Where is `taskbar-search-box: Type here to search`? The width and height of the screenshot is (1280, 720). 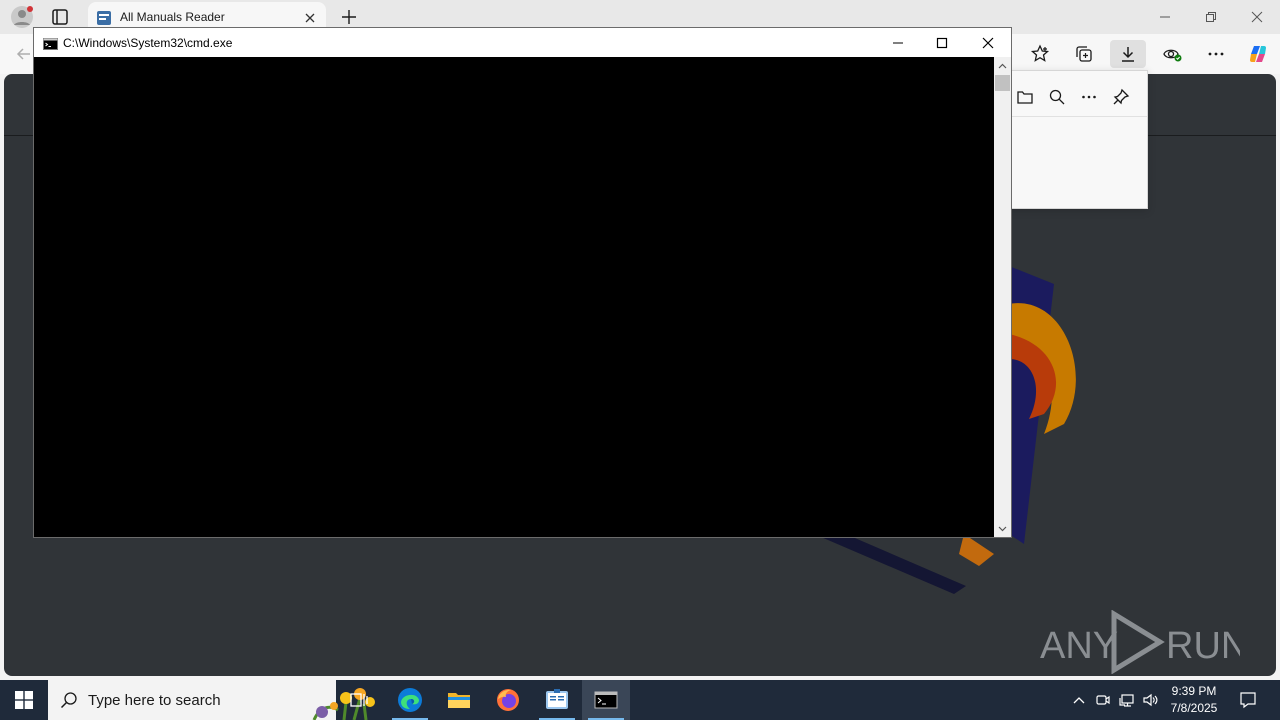 taskbar-search-box: Type here to search is located at coordinates (211, 700).